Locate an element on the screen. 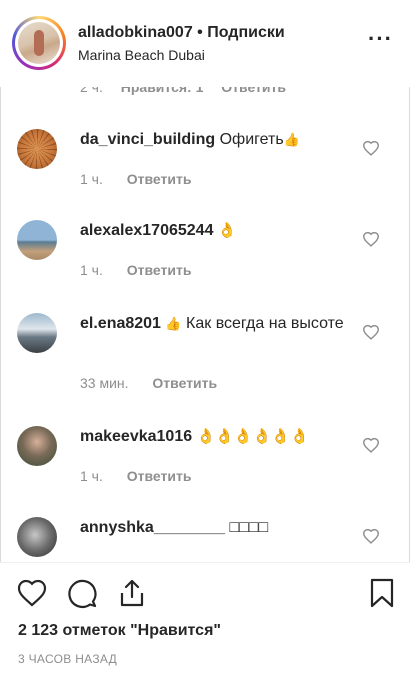  comment-text: makeevka1016 👌👌👌👌👌👌 is located at coordinates (215, 437).